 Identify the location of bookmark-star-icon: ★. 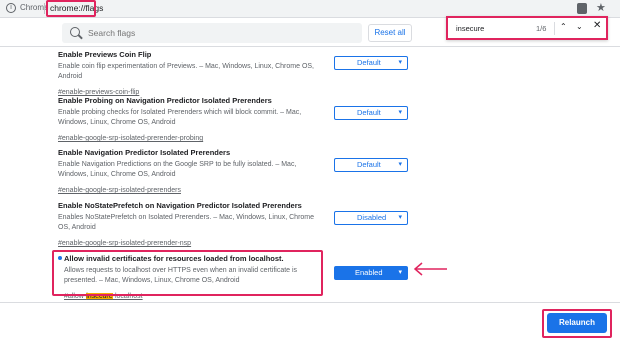
(601, 7).